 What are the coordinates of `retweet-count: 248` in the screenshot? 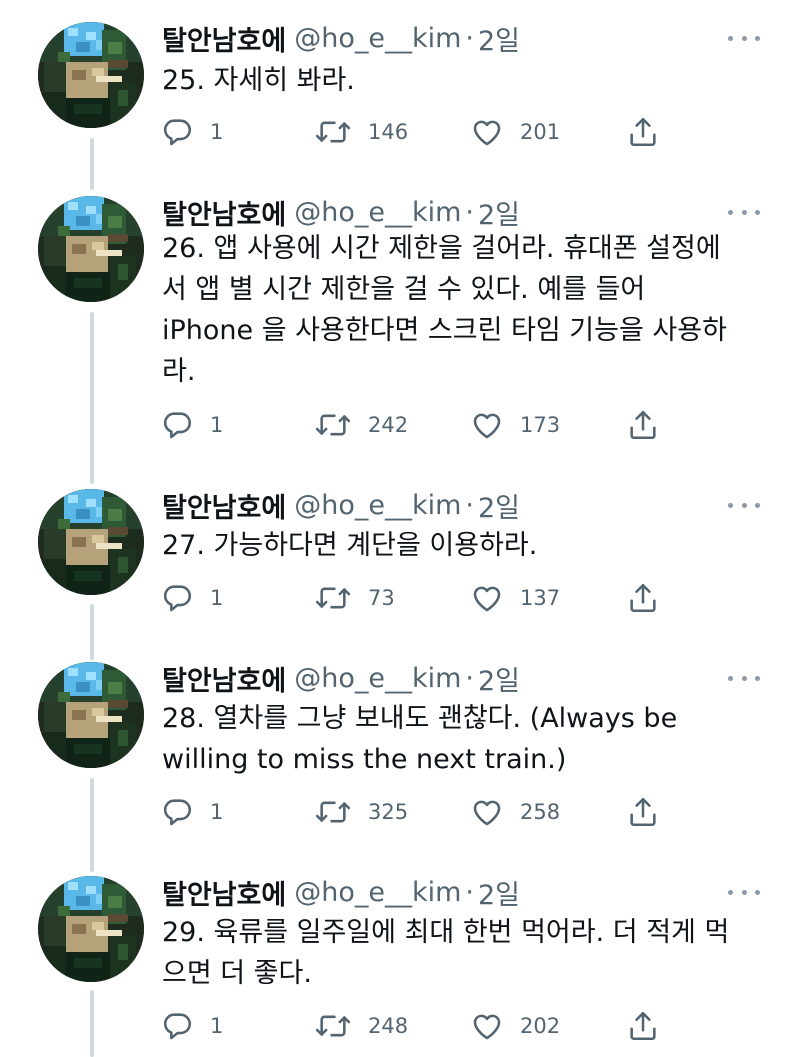 It's located at (388, 1026).